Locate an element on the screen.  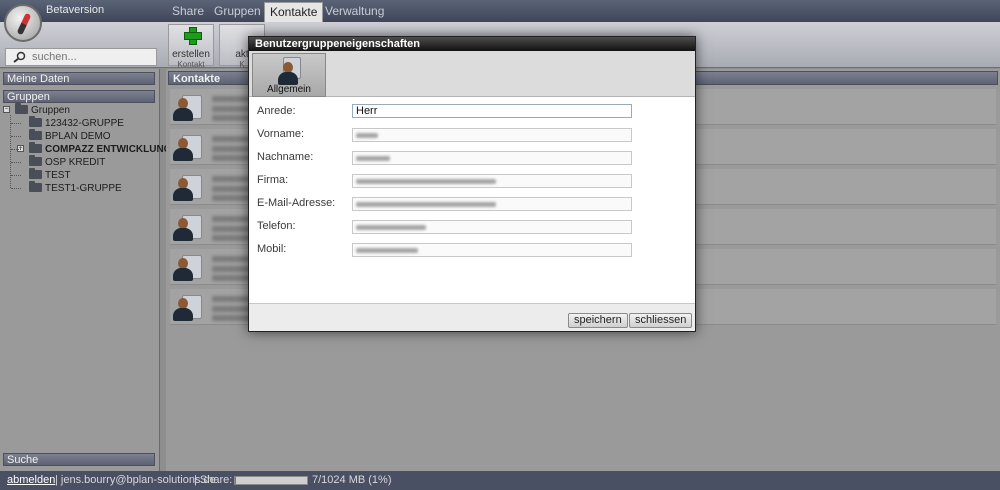
telefon-field is located at coordinates (492, 227).